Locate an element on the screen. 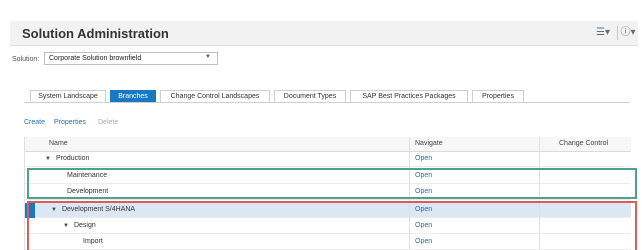 The image size is (642, 250). row-name: ▼ Production is located at coordinates (67, 158).